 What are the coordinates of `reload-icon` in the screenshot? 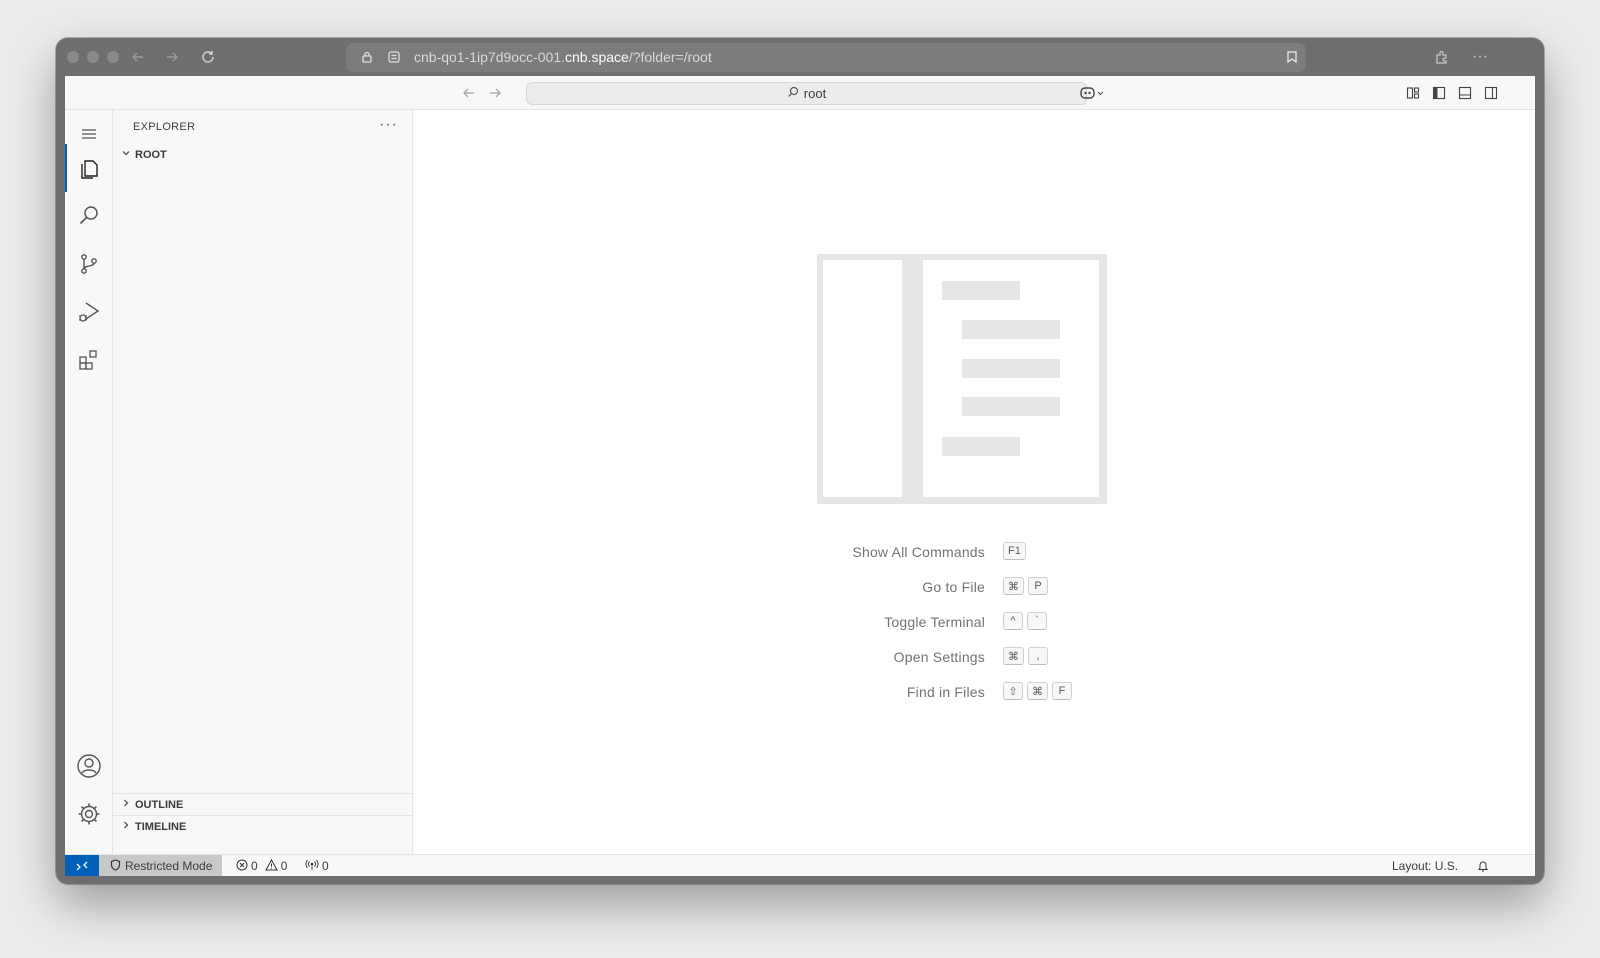 It's located at (208, 57).